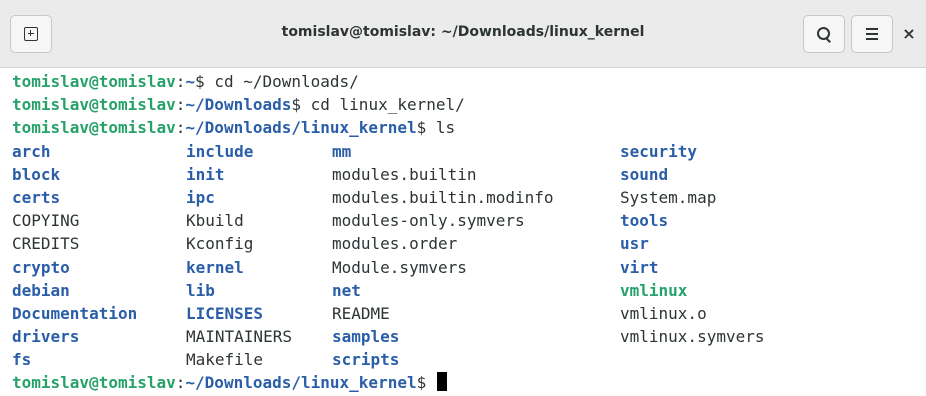 This screenshot has height=396, width=926. Describe the element at coordinates (469, 336) in the screenshot. I see `ls-row: drivers MAINTAINERS samples vmlinux.symvers` at that location.